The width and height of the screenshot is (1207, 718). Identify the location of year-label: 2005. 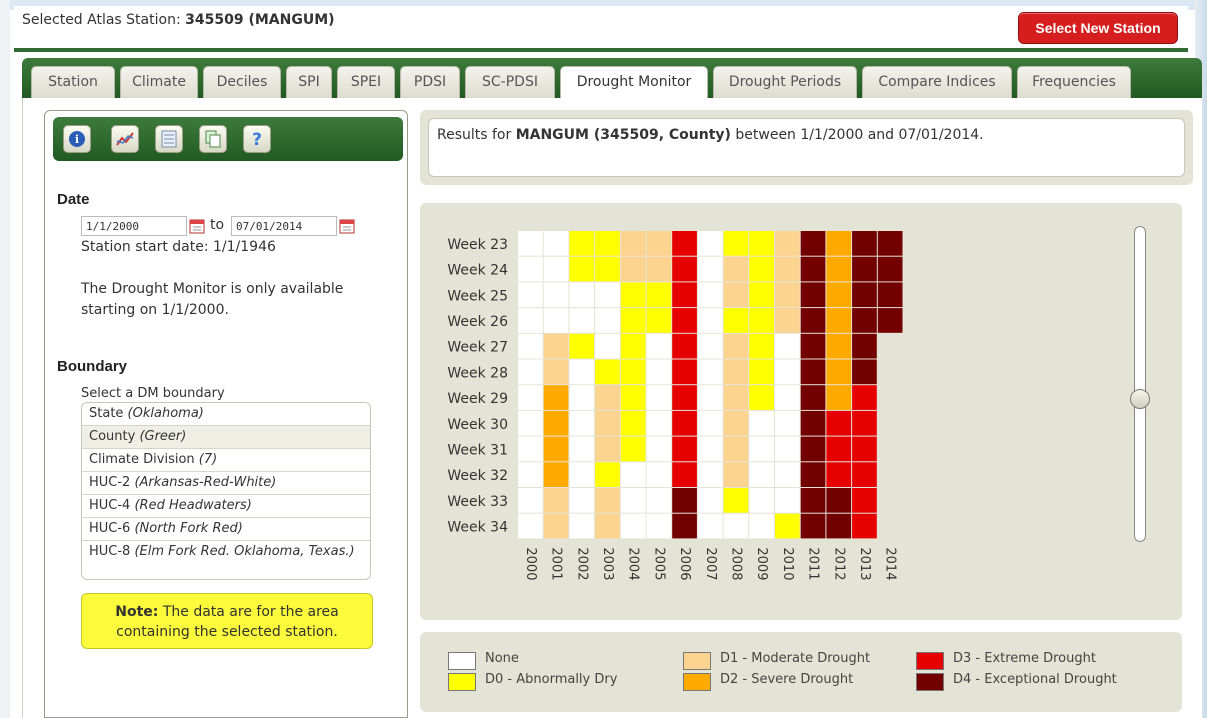
(658, 563).